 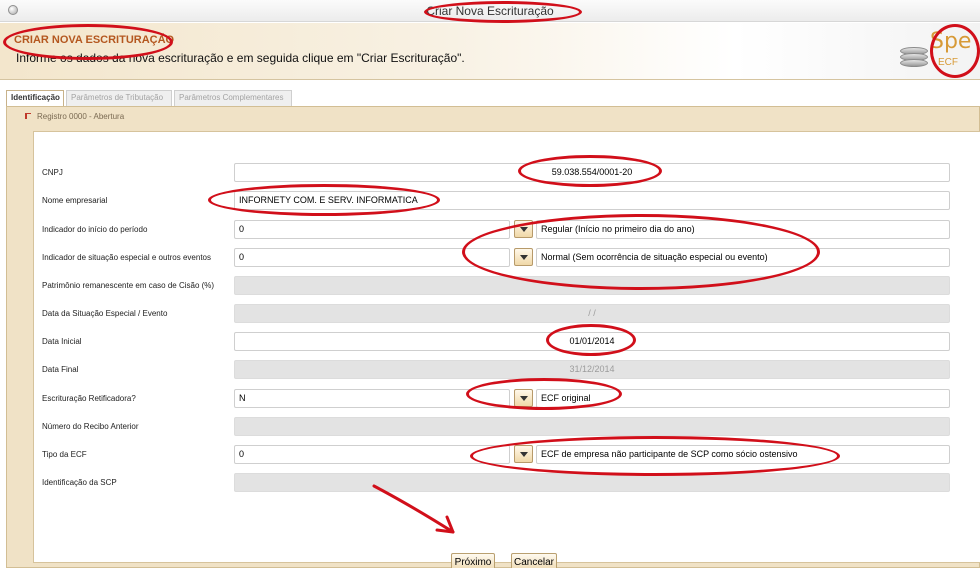 What do you see at coordinates (743, 398) in the screenshot?
I see `retificadora-description: ECF original` at bounding box center [743, 398].